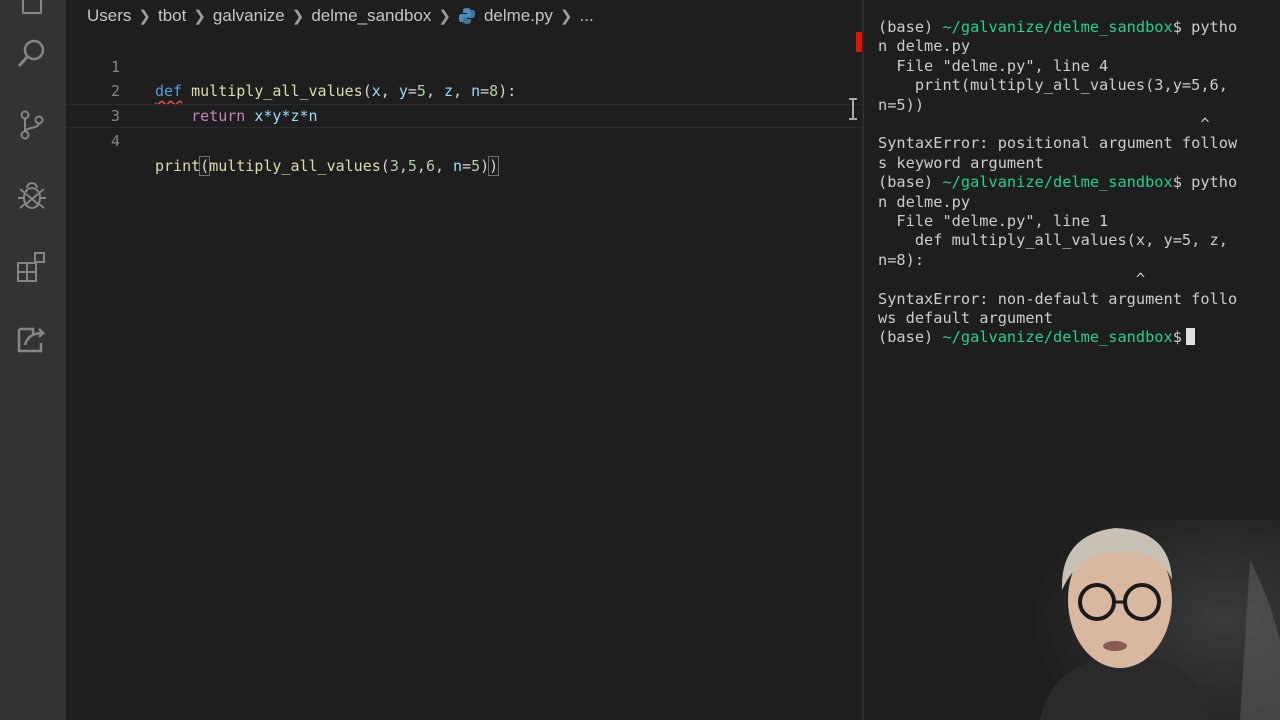 Image resolution: width=1280 pixels, height=720 pixels. What do you see at coordinates (371, 16) in the screenshot?
I see `breadcrumb-item-delme-sandbox: delme_sandbox` at bounding box center [371, 16].